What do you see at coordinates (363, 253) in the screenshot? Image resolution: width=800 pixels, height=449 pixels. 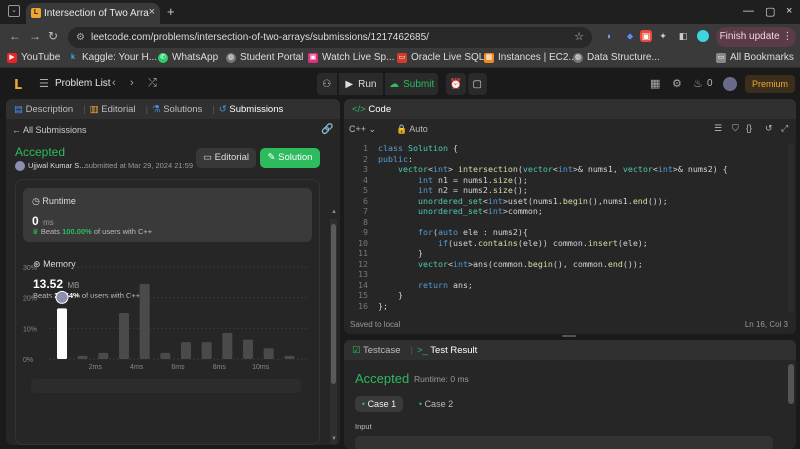 I see `line-number: 11` at bounding box center [363, 253].